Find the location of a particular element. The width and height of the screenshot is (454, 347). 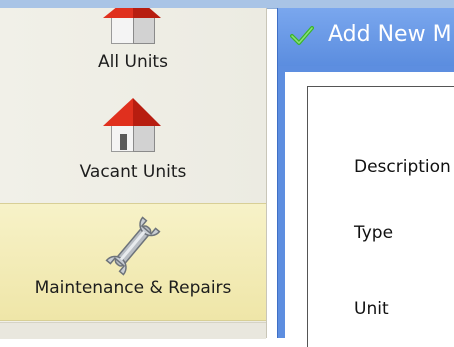

sidebar-item-label: Vacant Units is located at coordinates (133, 172).